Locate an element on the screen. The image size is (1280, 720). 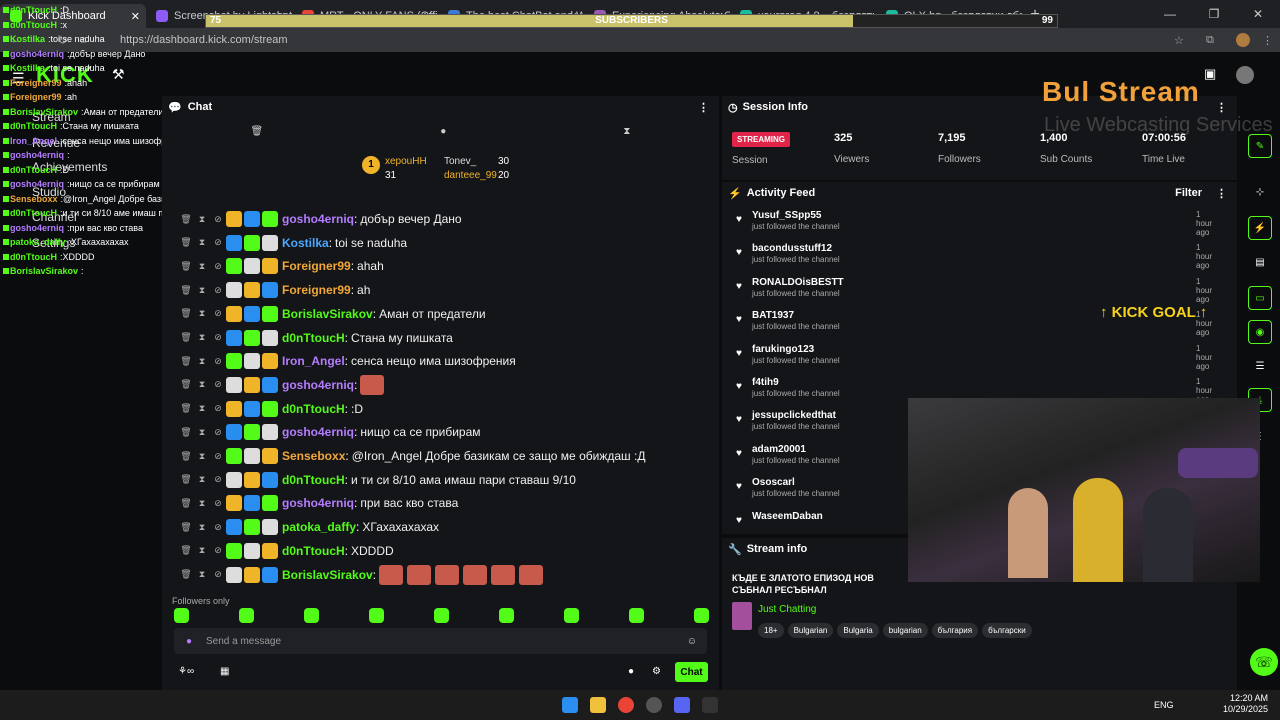
crop-icon: ⊹ is located at coordinates (1260, 192).